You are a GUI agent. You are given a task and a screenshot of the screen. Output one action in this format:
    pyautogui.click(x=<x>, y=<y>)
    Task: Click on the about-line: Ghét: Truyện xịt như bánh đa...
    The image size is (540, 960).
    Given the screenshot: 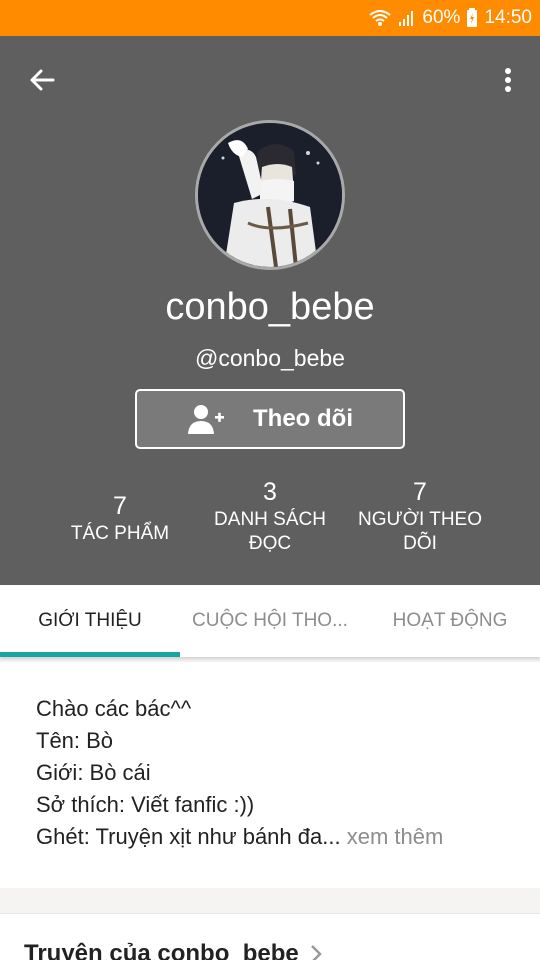 What is the action you would take?
    pyautogui.click(x=188, y=836)
    